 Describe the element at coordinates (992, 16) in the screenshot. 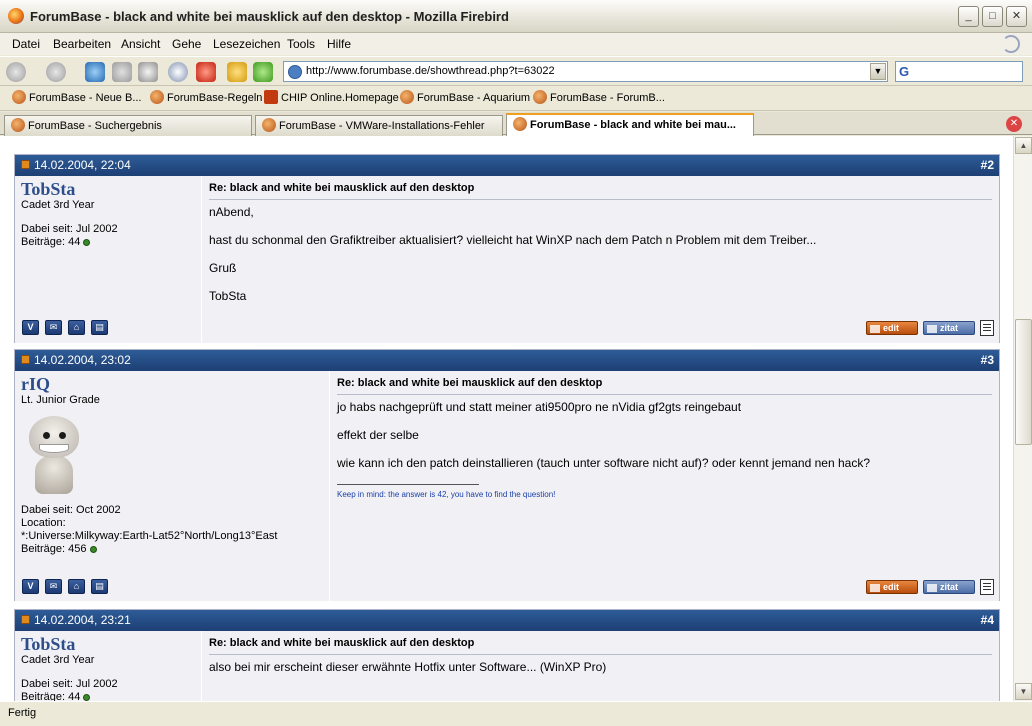

I see `maximize-button: □` at that location.